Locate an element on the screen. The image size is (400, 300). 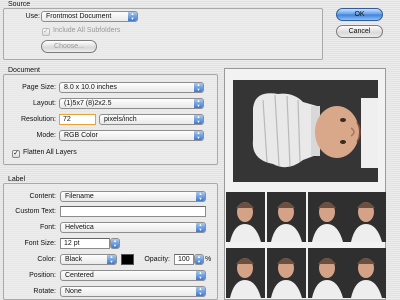
ok-button: OK is located at coordinates (359, 14).